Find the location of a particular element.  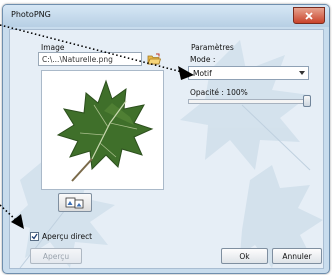

leaf-image is located at coordinates (105, 130).